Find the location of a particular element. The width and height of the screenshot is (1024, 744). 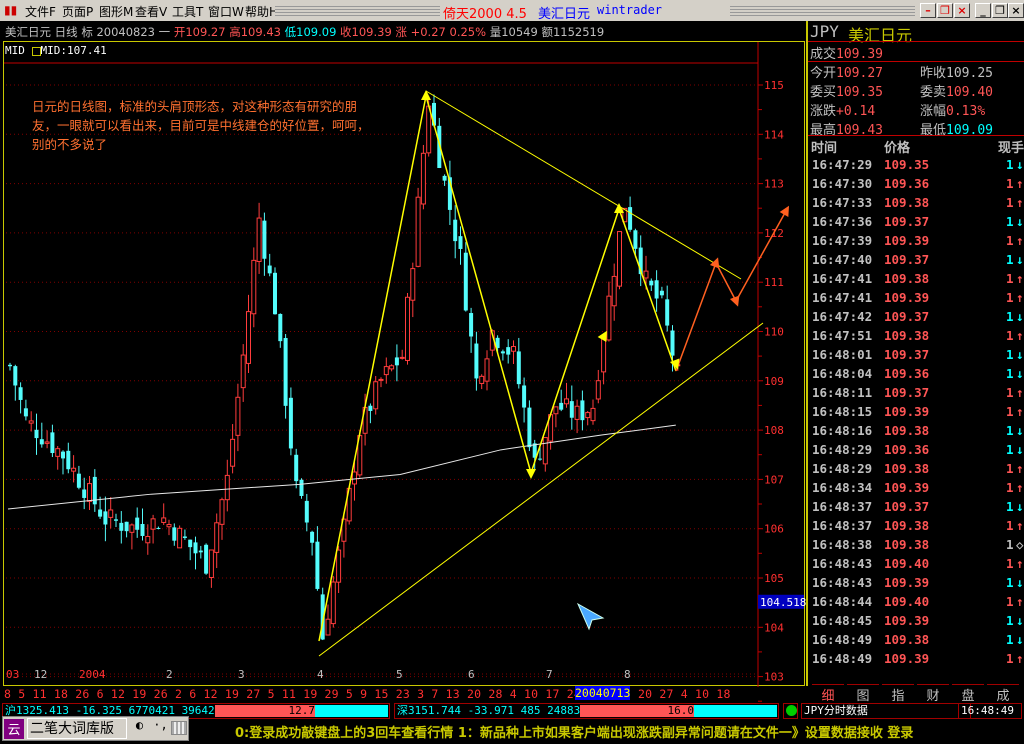

minimize-button: _ is located at coordinates (983, 10).